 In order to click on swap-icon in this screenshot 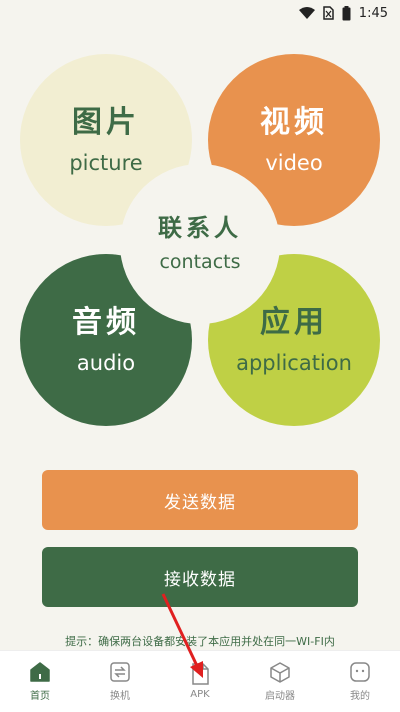, I will do `click(120, 672)`.